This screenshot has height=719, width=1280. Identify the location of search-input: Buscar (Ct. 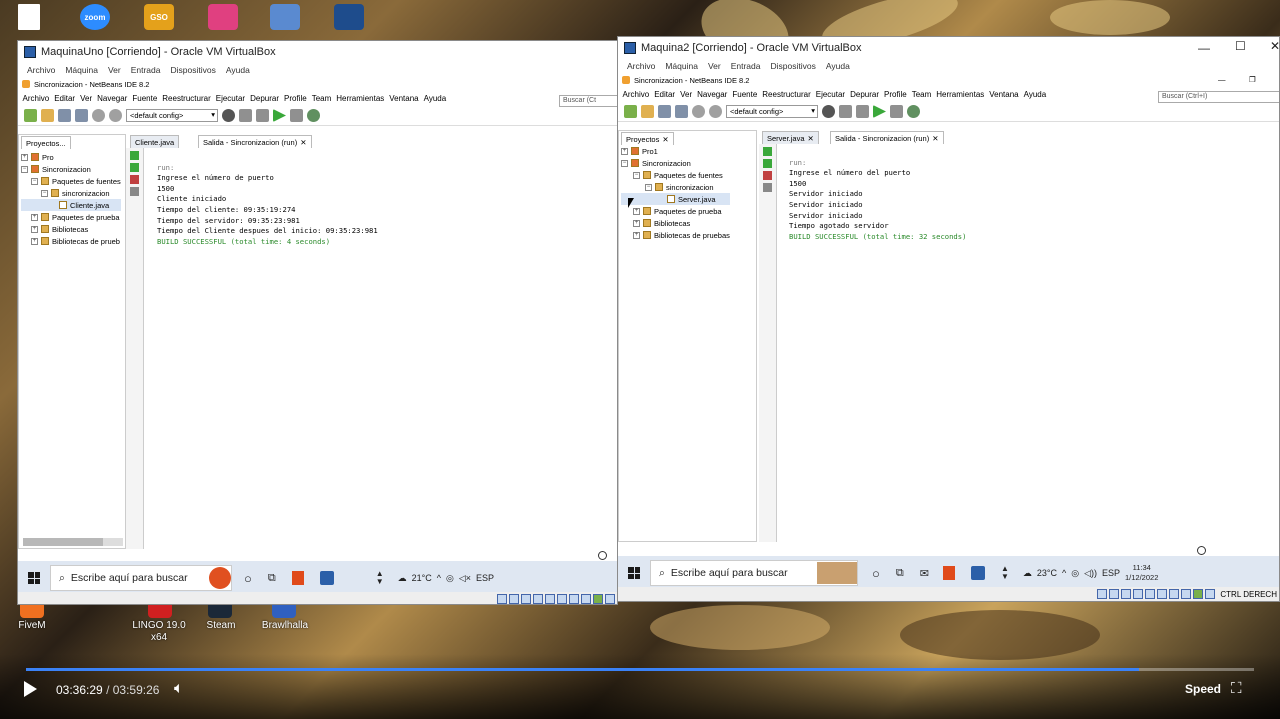
(588, 101).